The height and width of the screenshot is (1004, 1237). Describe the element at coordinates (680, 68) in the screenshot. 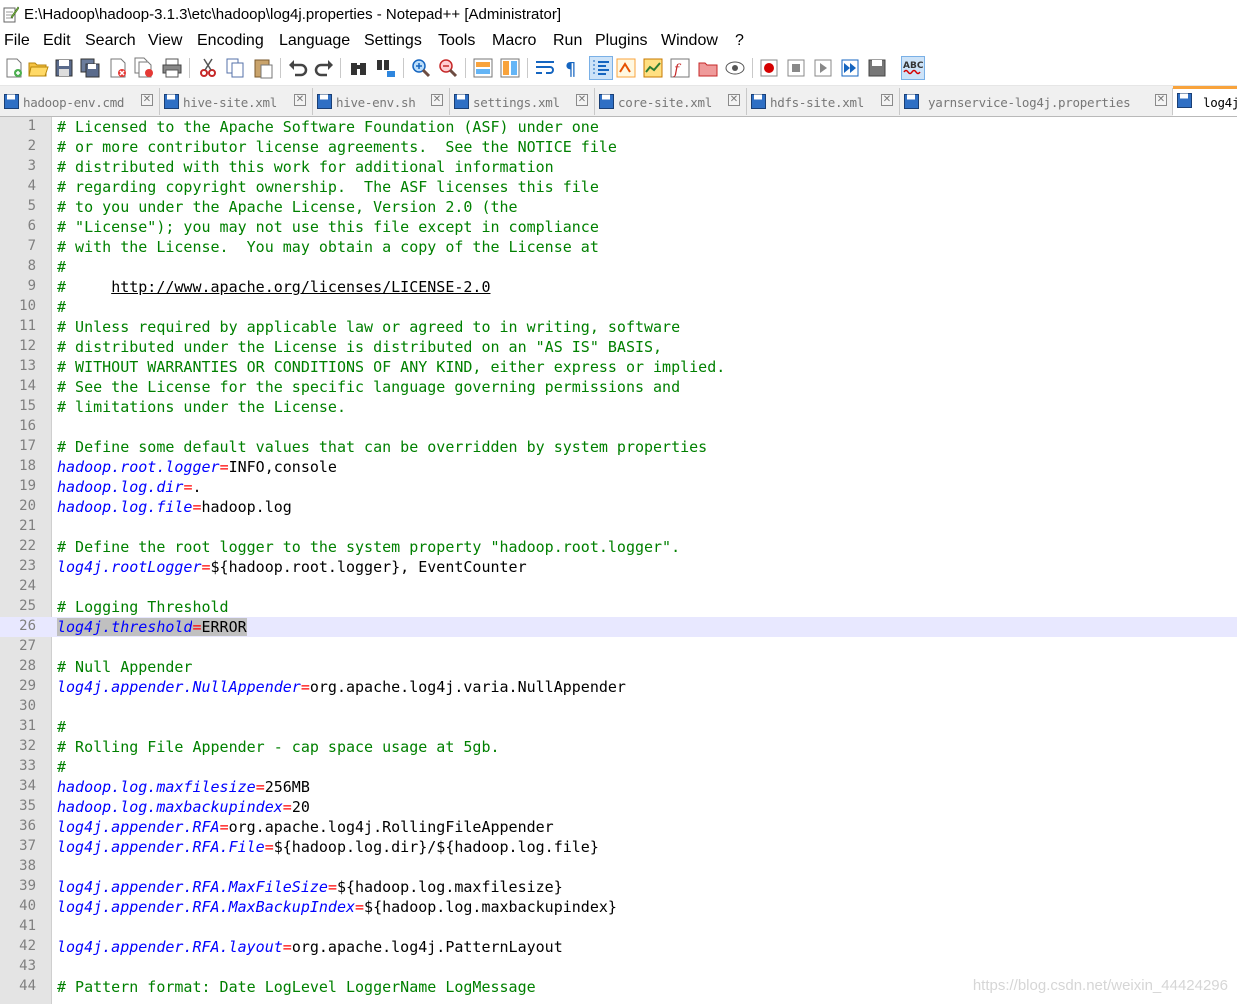

I see `function-list-icon: f` at that location.